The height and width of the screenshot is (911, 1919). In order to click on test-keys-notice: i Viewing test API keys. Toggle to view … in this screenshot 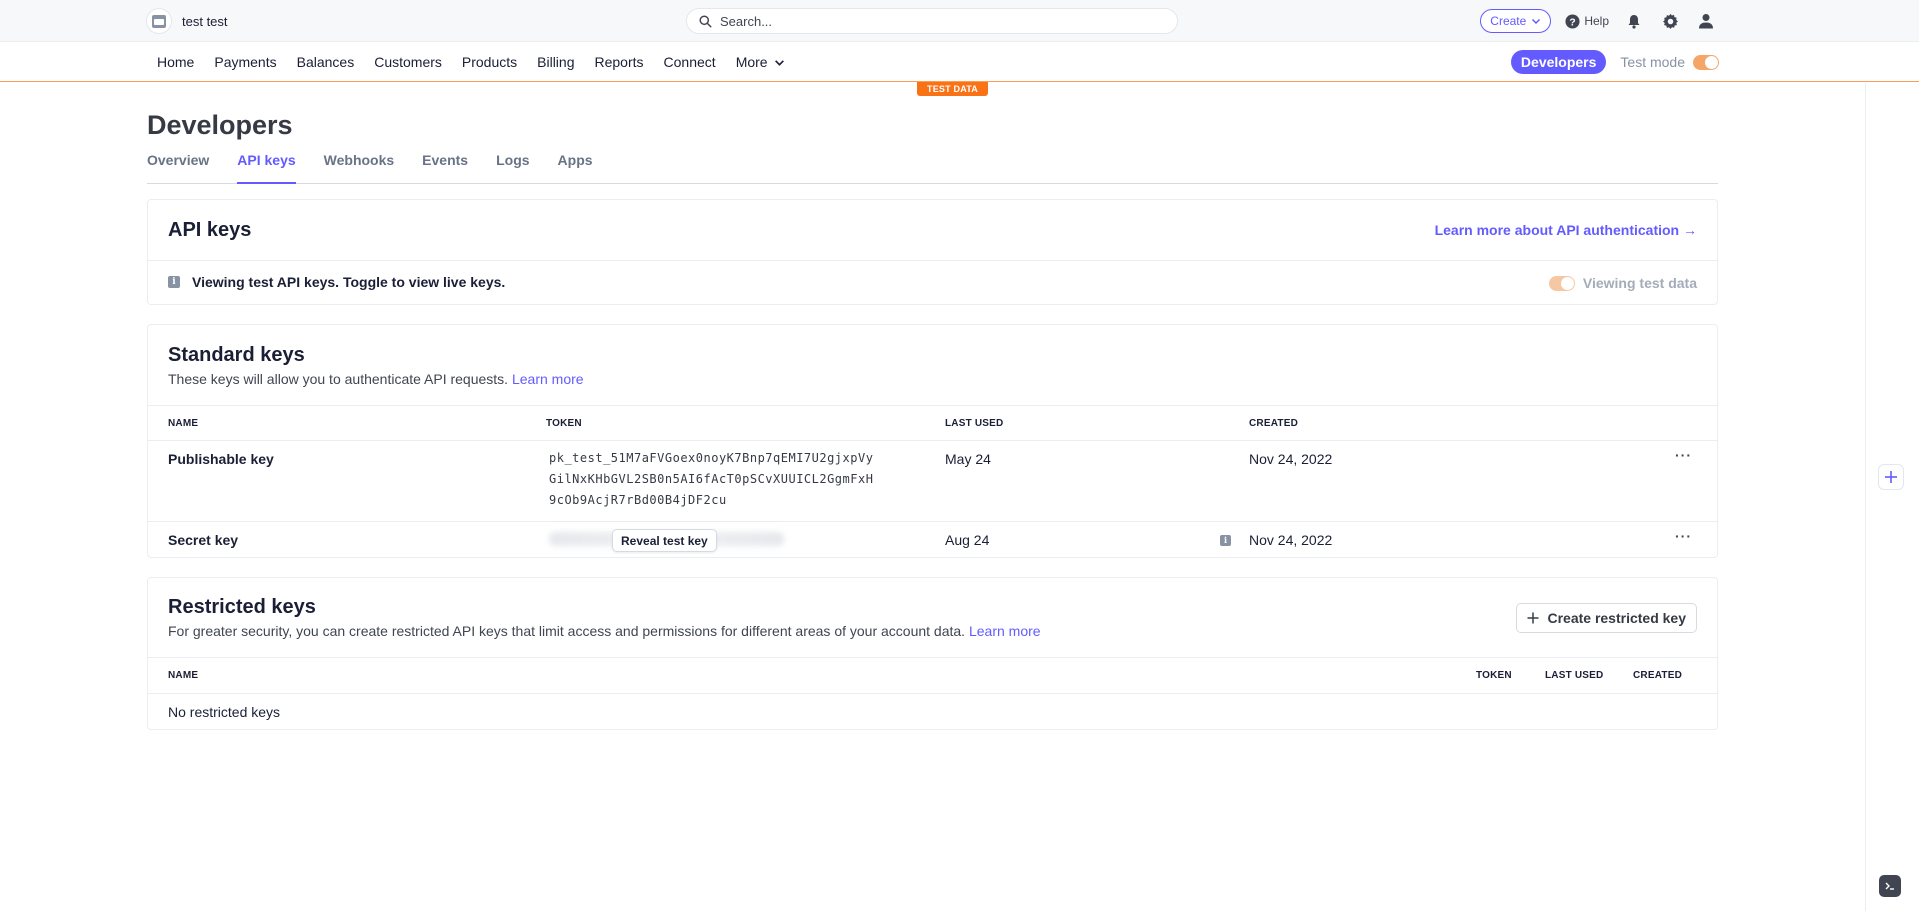, I will do `click(336, 282)`.